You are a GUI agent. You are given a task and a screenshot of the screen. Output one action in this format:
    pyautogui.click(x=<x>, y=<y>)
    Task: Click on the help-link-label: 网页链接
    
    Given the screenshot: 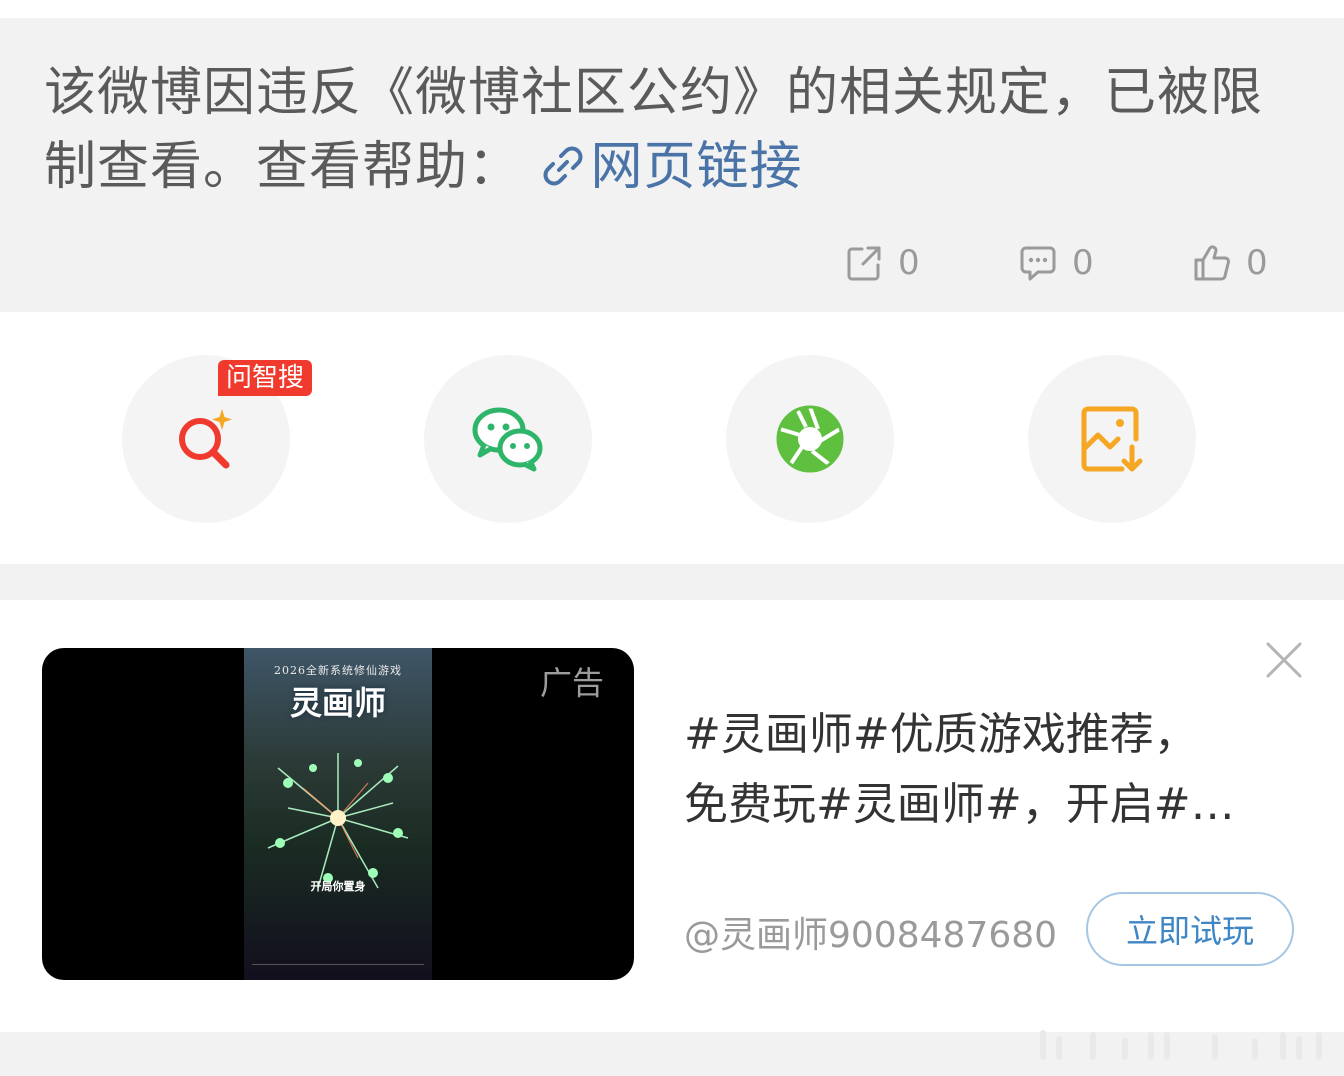 What is the action you would take?
    pyautogui.click(x=696, y=167)
    